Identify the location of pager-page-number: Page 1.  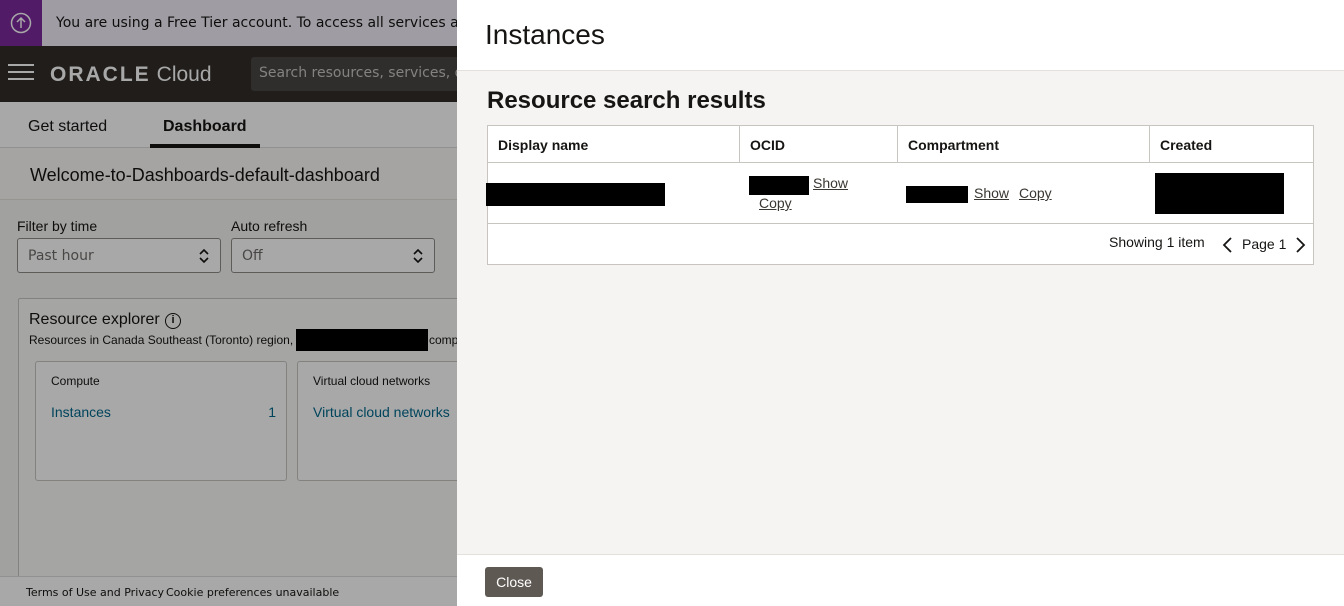
(1264, 244).